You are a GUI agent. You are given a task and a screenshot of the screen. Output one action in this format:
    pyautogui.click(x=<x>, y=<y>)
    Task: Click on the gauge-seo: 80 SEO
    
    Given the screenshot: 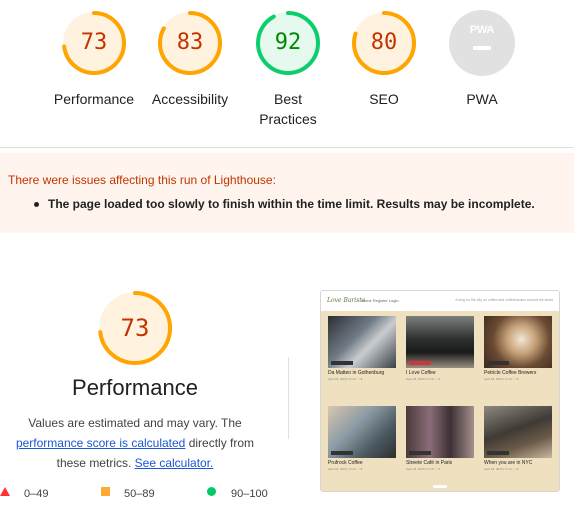 What is the action you would take?
    pyautogui.click(x=384, y=59)
    